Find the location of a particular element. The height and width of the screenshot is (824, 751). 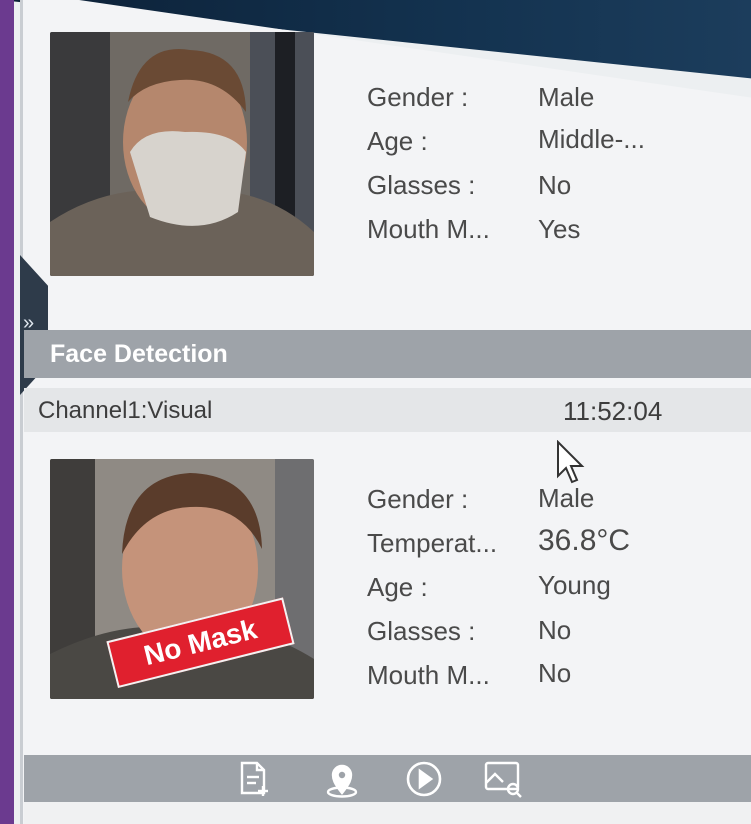

card-action-bar is located at coordinates (387, 778).